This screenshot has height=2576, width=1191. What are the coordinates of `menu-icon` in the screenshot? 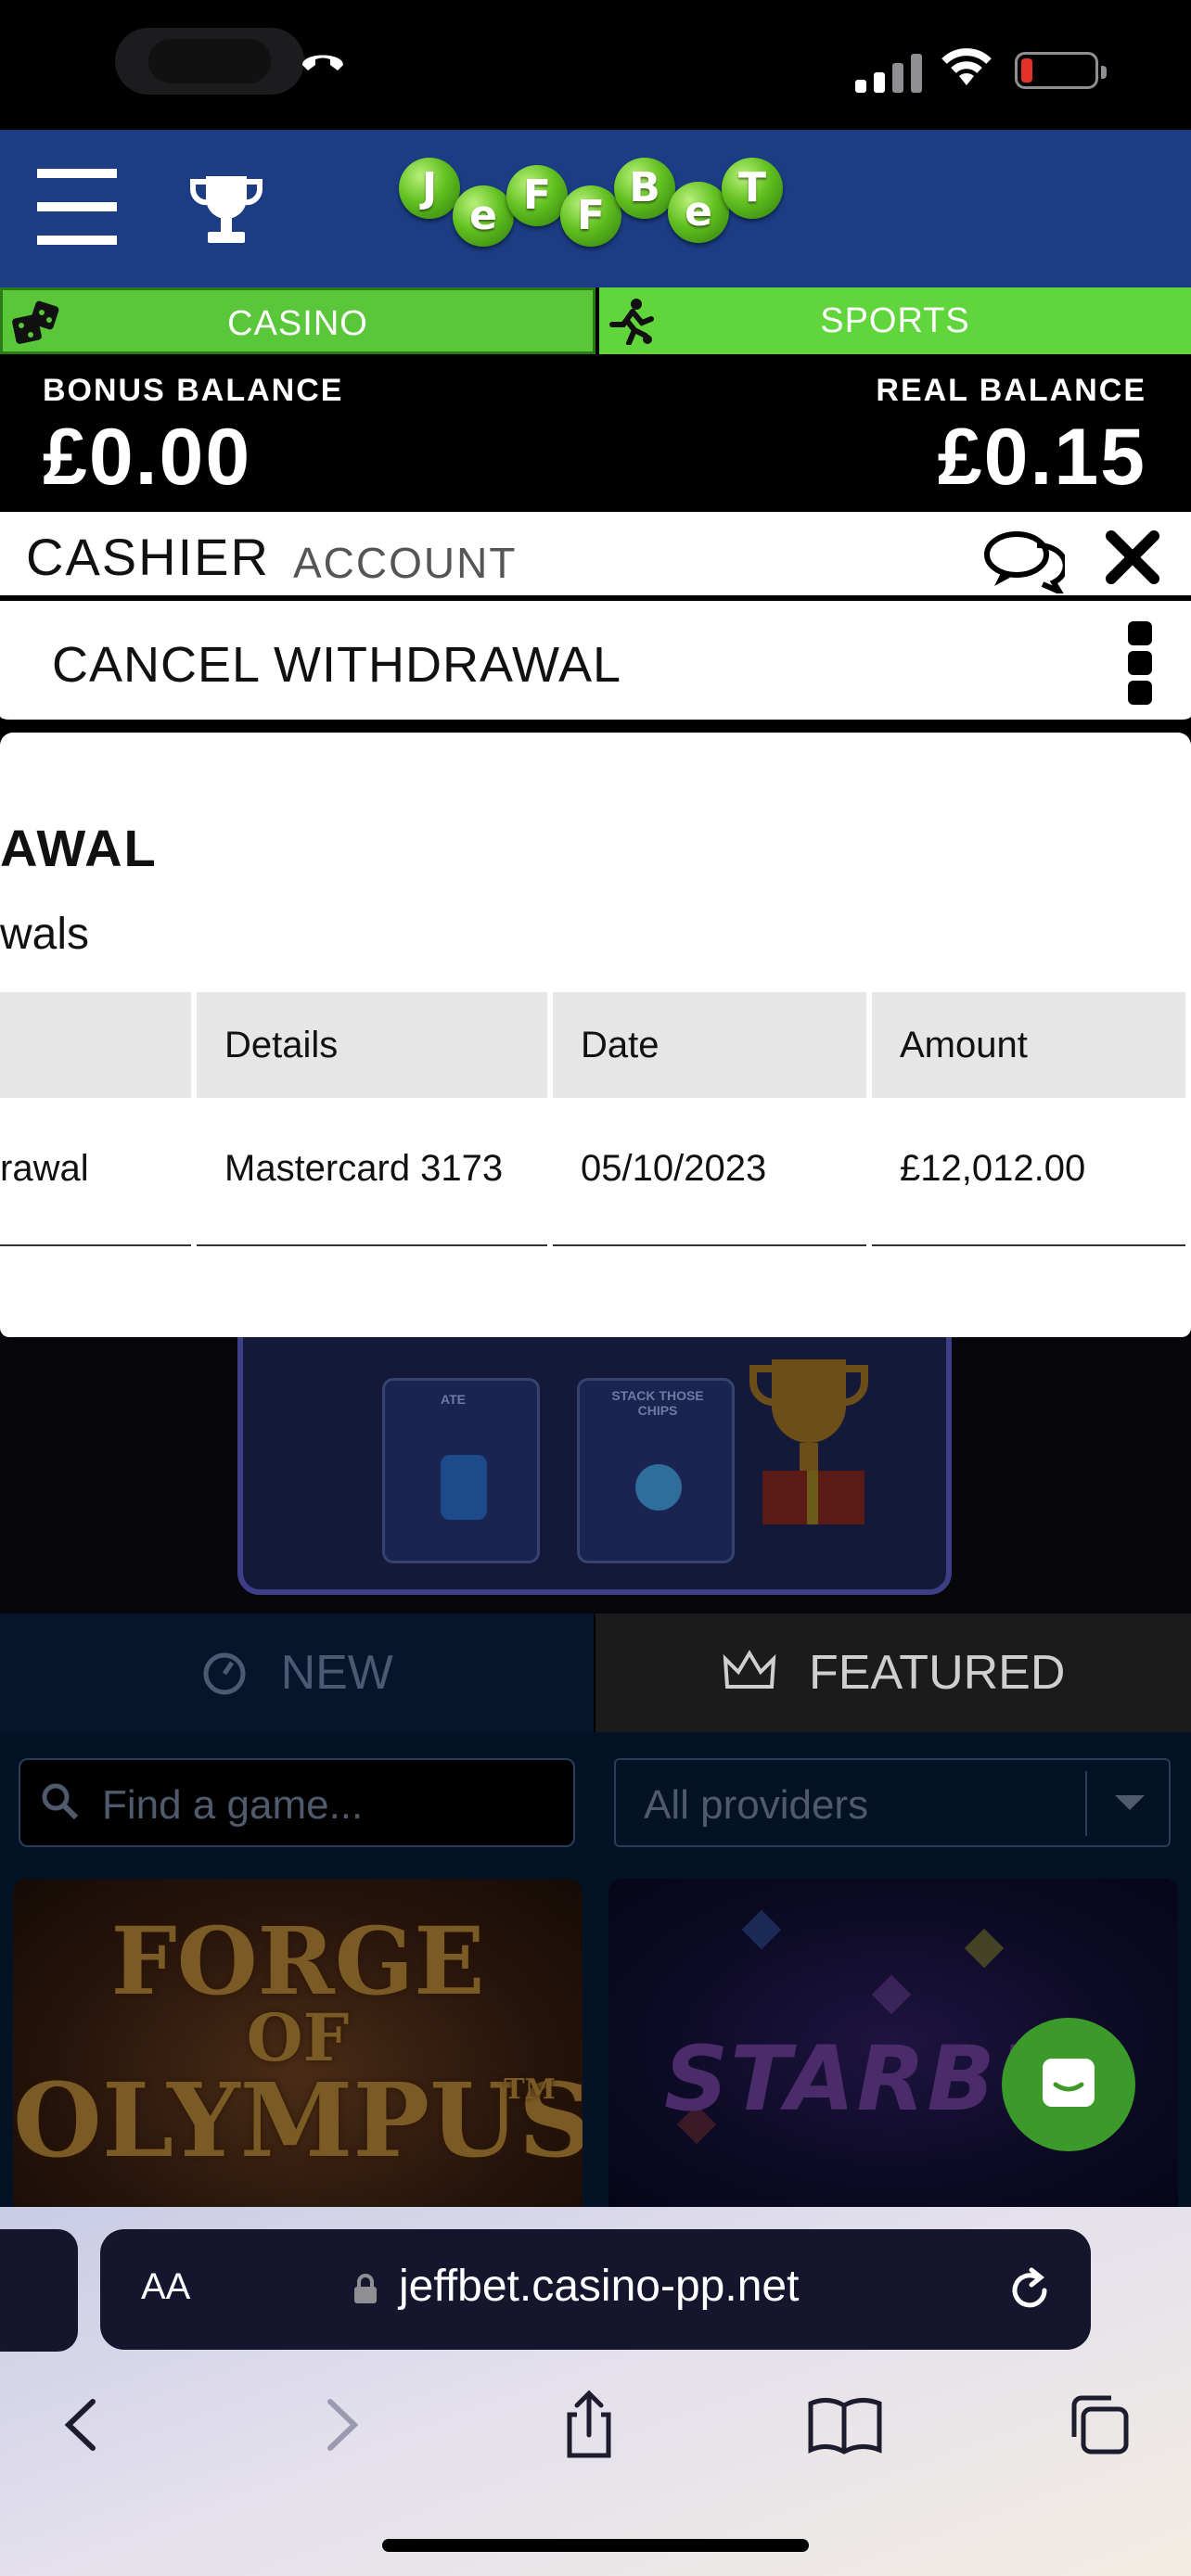 It's located at (77, 207).